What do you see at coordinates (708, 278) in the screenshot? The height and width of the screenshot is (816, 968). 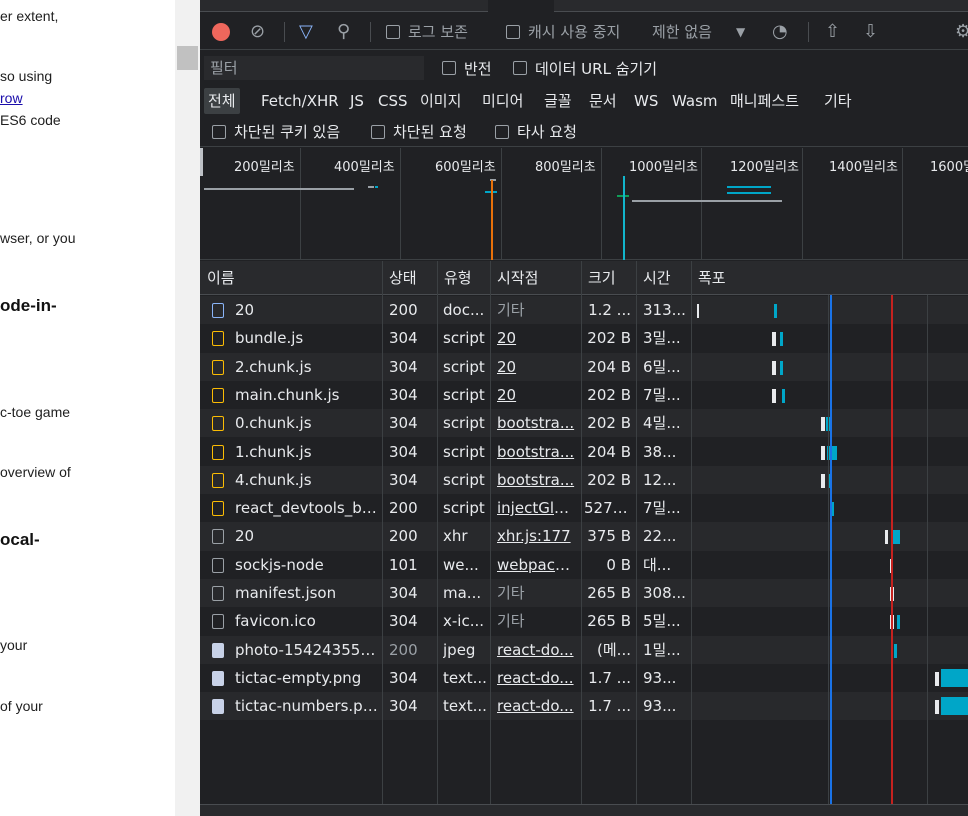 I see `column-waterfall: 폭포` at bounding box center [708, 278].